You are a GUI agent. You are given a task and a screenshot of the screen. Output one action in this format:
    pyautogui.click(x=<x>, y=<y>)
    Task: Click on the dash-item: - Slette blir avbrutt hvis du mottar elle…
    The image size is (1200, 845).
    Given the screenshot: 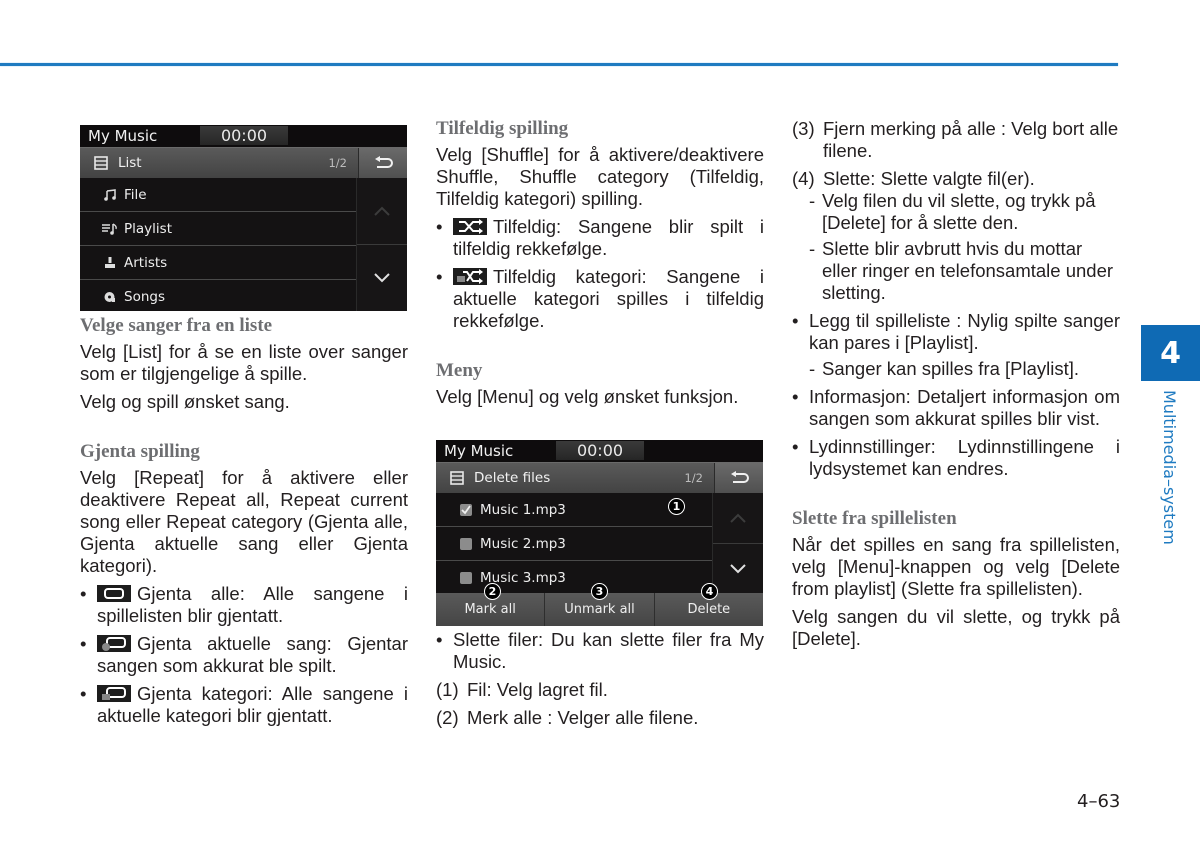 What is the action you would take?
    pyautogui.click(x=961, y=270)
    